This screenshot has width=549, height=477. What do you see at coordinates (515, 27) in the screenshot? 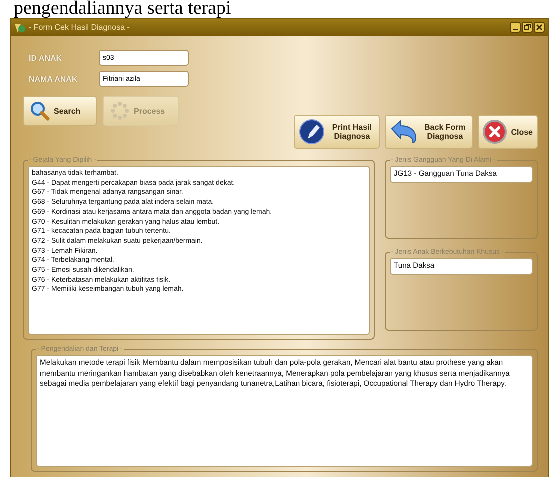
I see `minimize-window-icon` at bounding box center [515, 27].